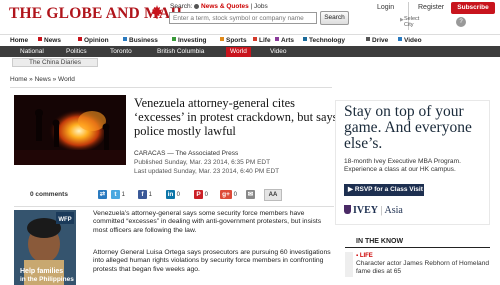 The width and height of the screenshot is (500, 285). Describe the element at coordinates (157, 12) in the screenshot. I see `maple-leaf-icon` at that location.